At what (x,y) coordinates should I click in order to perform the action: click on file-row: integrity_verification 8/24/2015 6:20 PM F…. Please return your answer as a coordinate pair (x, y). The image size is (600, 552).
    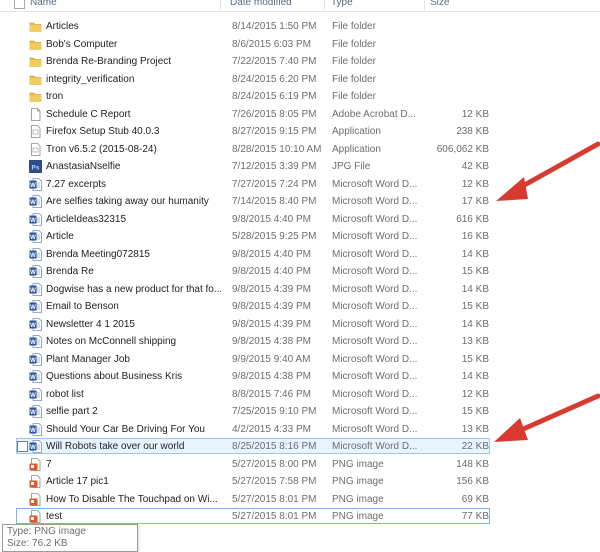
    Looking at the image, I should click on (253, 79).